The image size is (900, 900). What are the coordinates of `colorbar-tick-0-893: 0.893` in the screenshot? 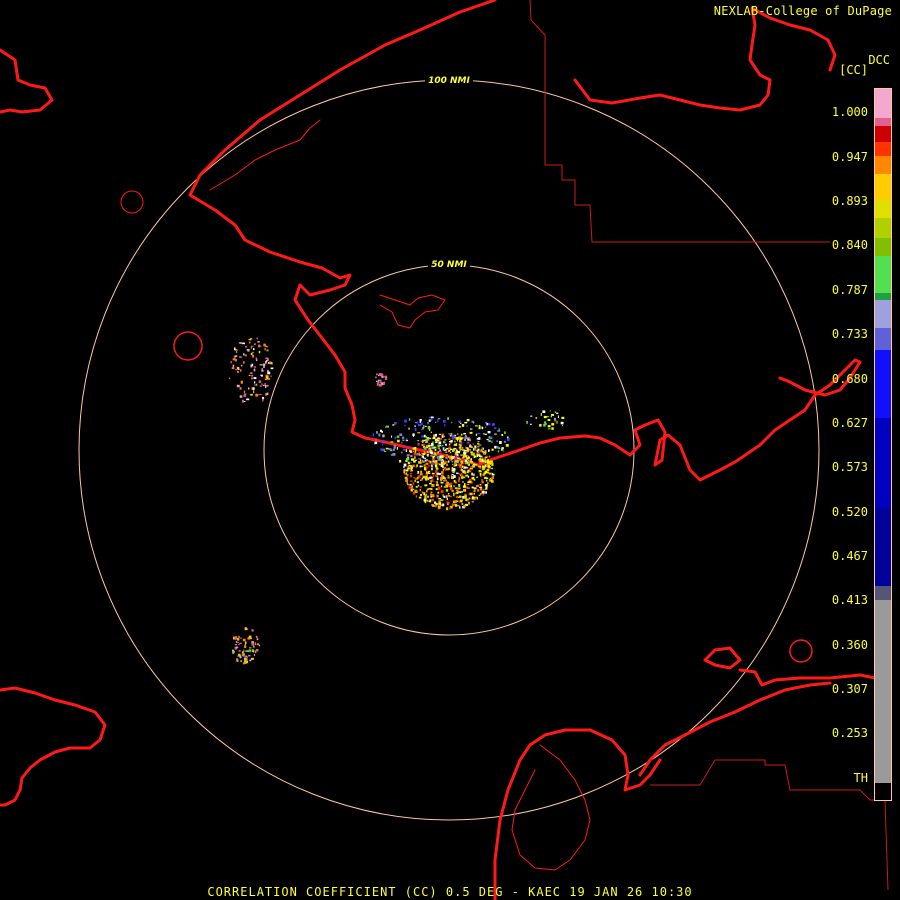 It's located at (849, 201).